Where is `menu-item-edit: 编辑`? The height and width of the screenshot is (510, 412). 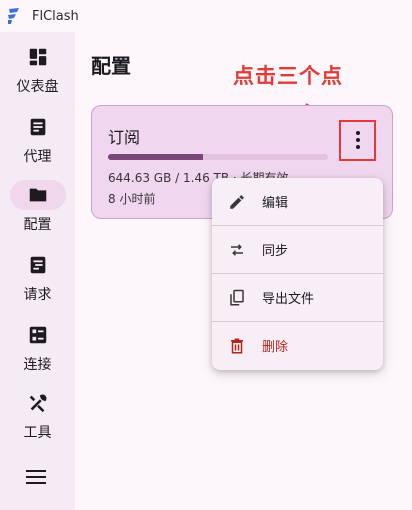 menu-item-edit: 编辑 is located at coordinates (297, 201).